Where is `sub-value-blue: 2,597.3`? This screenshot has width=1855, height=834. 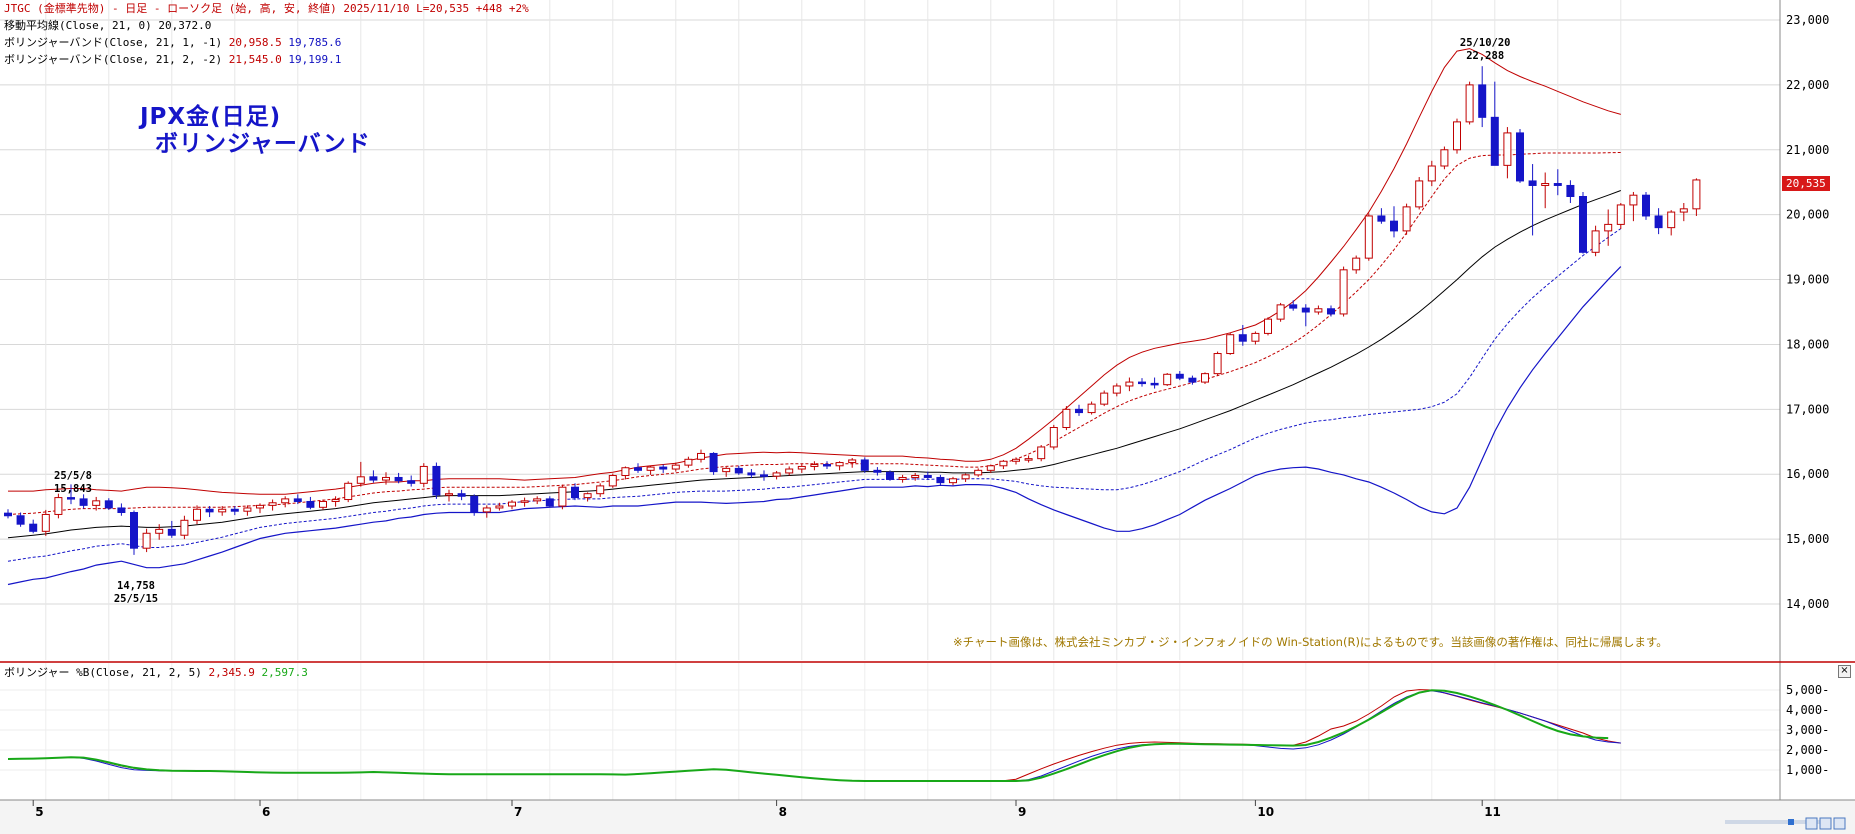
sub-value-blue: 2,597.3 is located at coordinates (284, 672).